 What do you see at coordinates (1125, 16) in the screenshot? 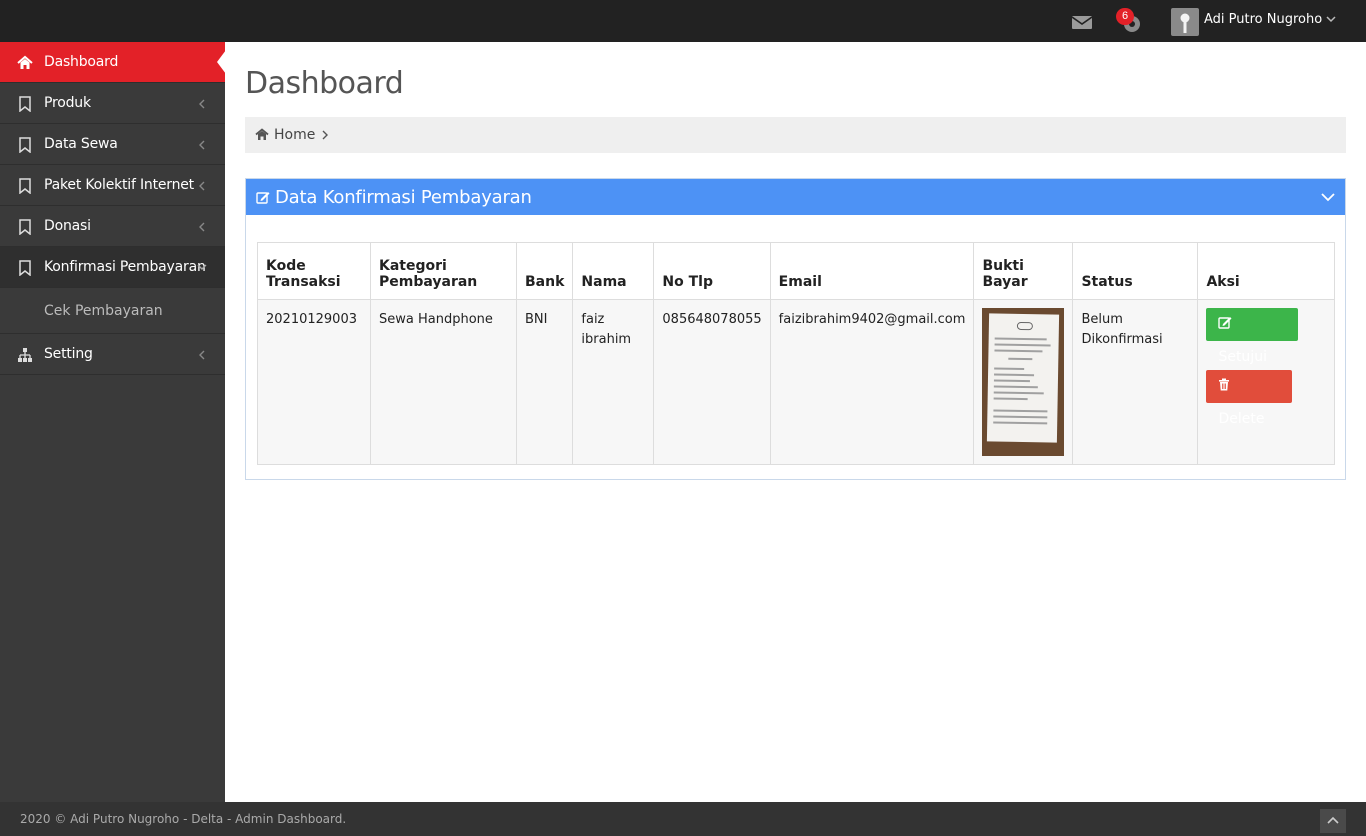
I see `notification-badge: 6` at bounding box center [1125, 16].